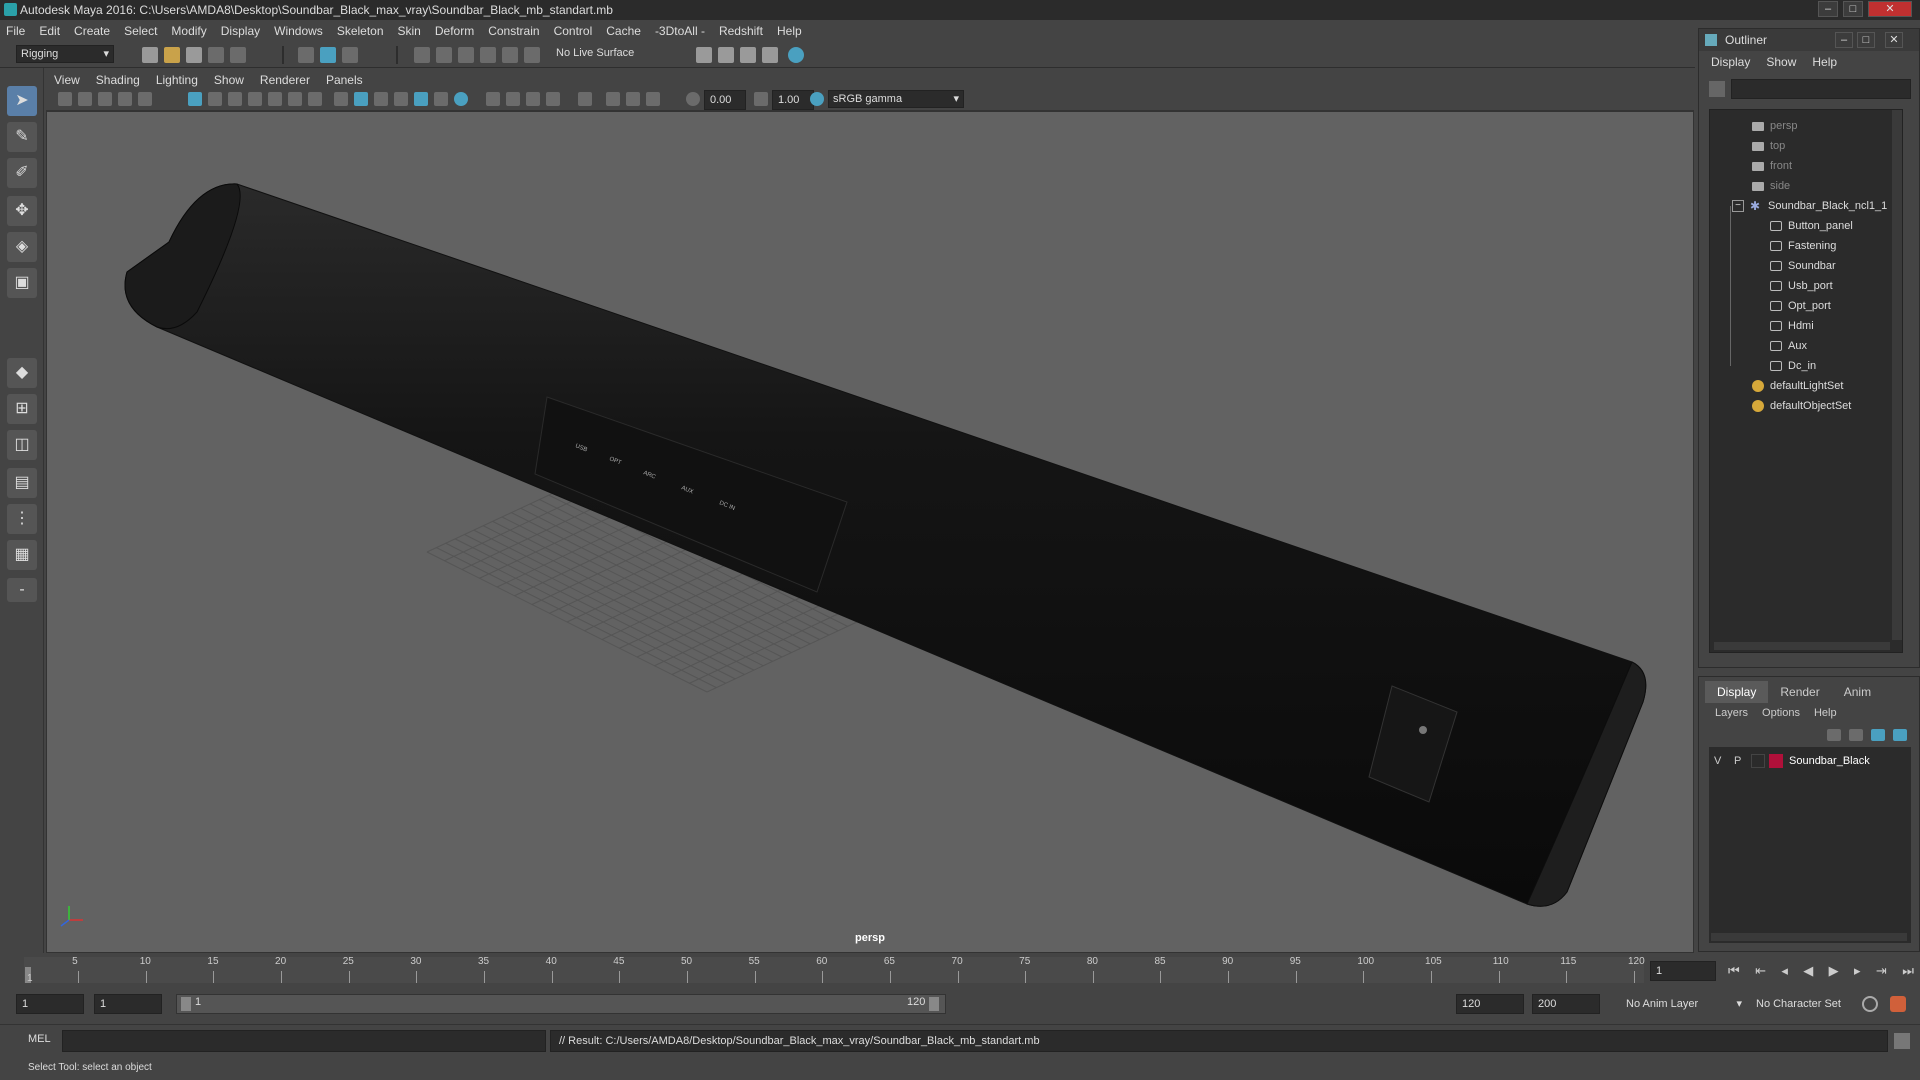  Describe the element at coordinates (145, 99) in the screenshot. I see `grease-pencil-icon` at that location.